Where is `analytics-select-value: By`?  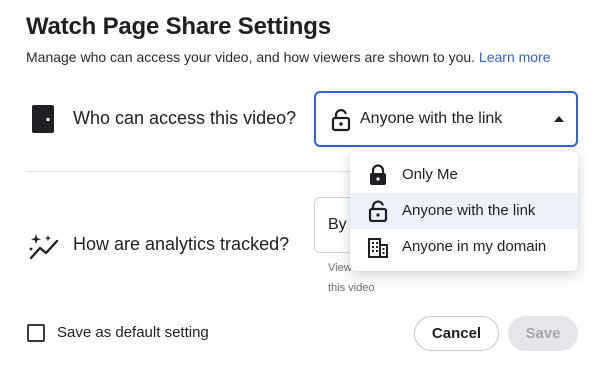 analytics-select-value: By is located at coordinates (337, 224).